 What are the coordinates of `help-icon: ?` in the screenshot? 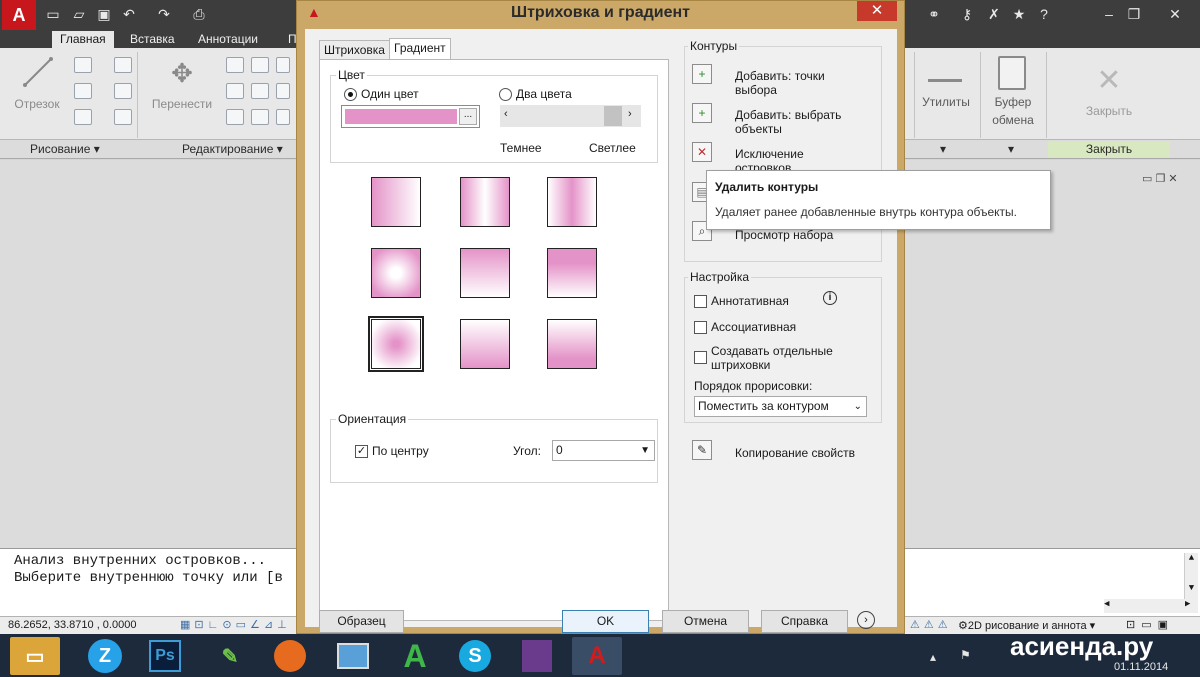 It's located at (1044, 14).